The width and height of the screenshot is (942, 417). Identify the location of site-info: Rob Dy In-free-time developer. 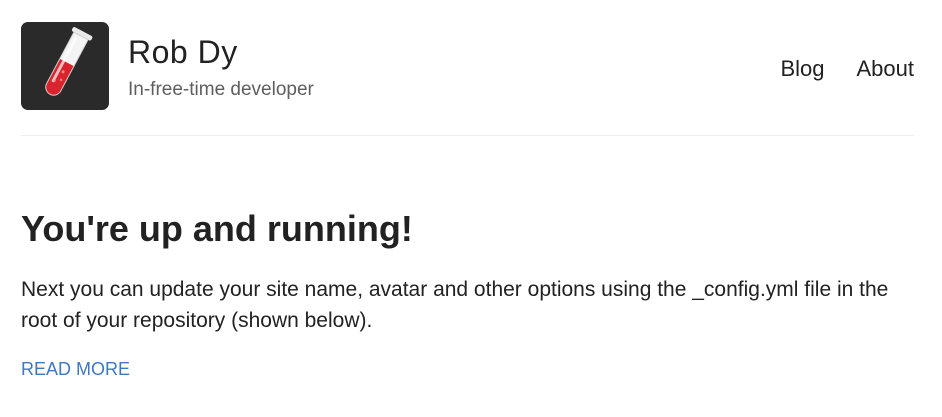
(221, 61).